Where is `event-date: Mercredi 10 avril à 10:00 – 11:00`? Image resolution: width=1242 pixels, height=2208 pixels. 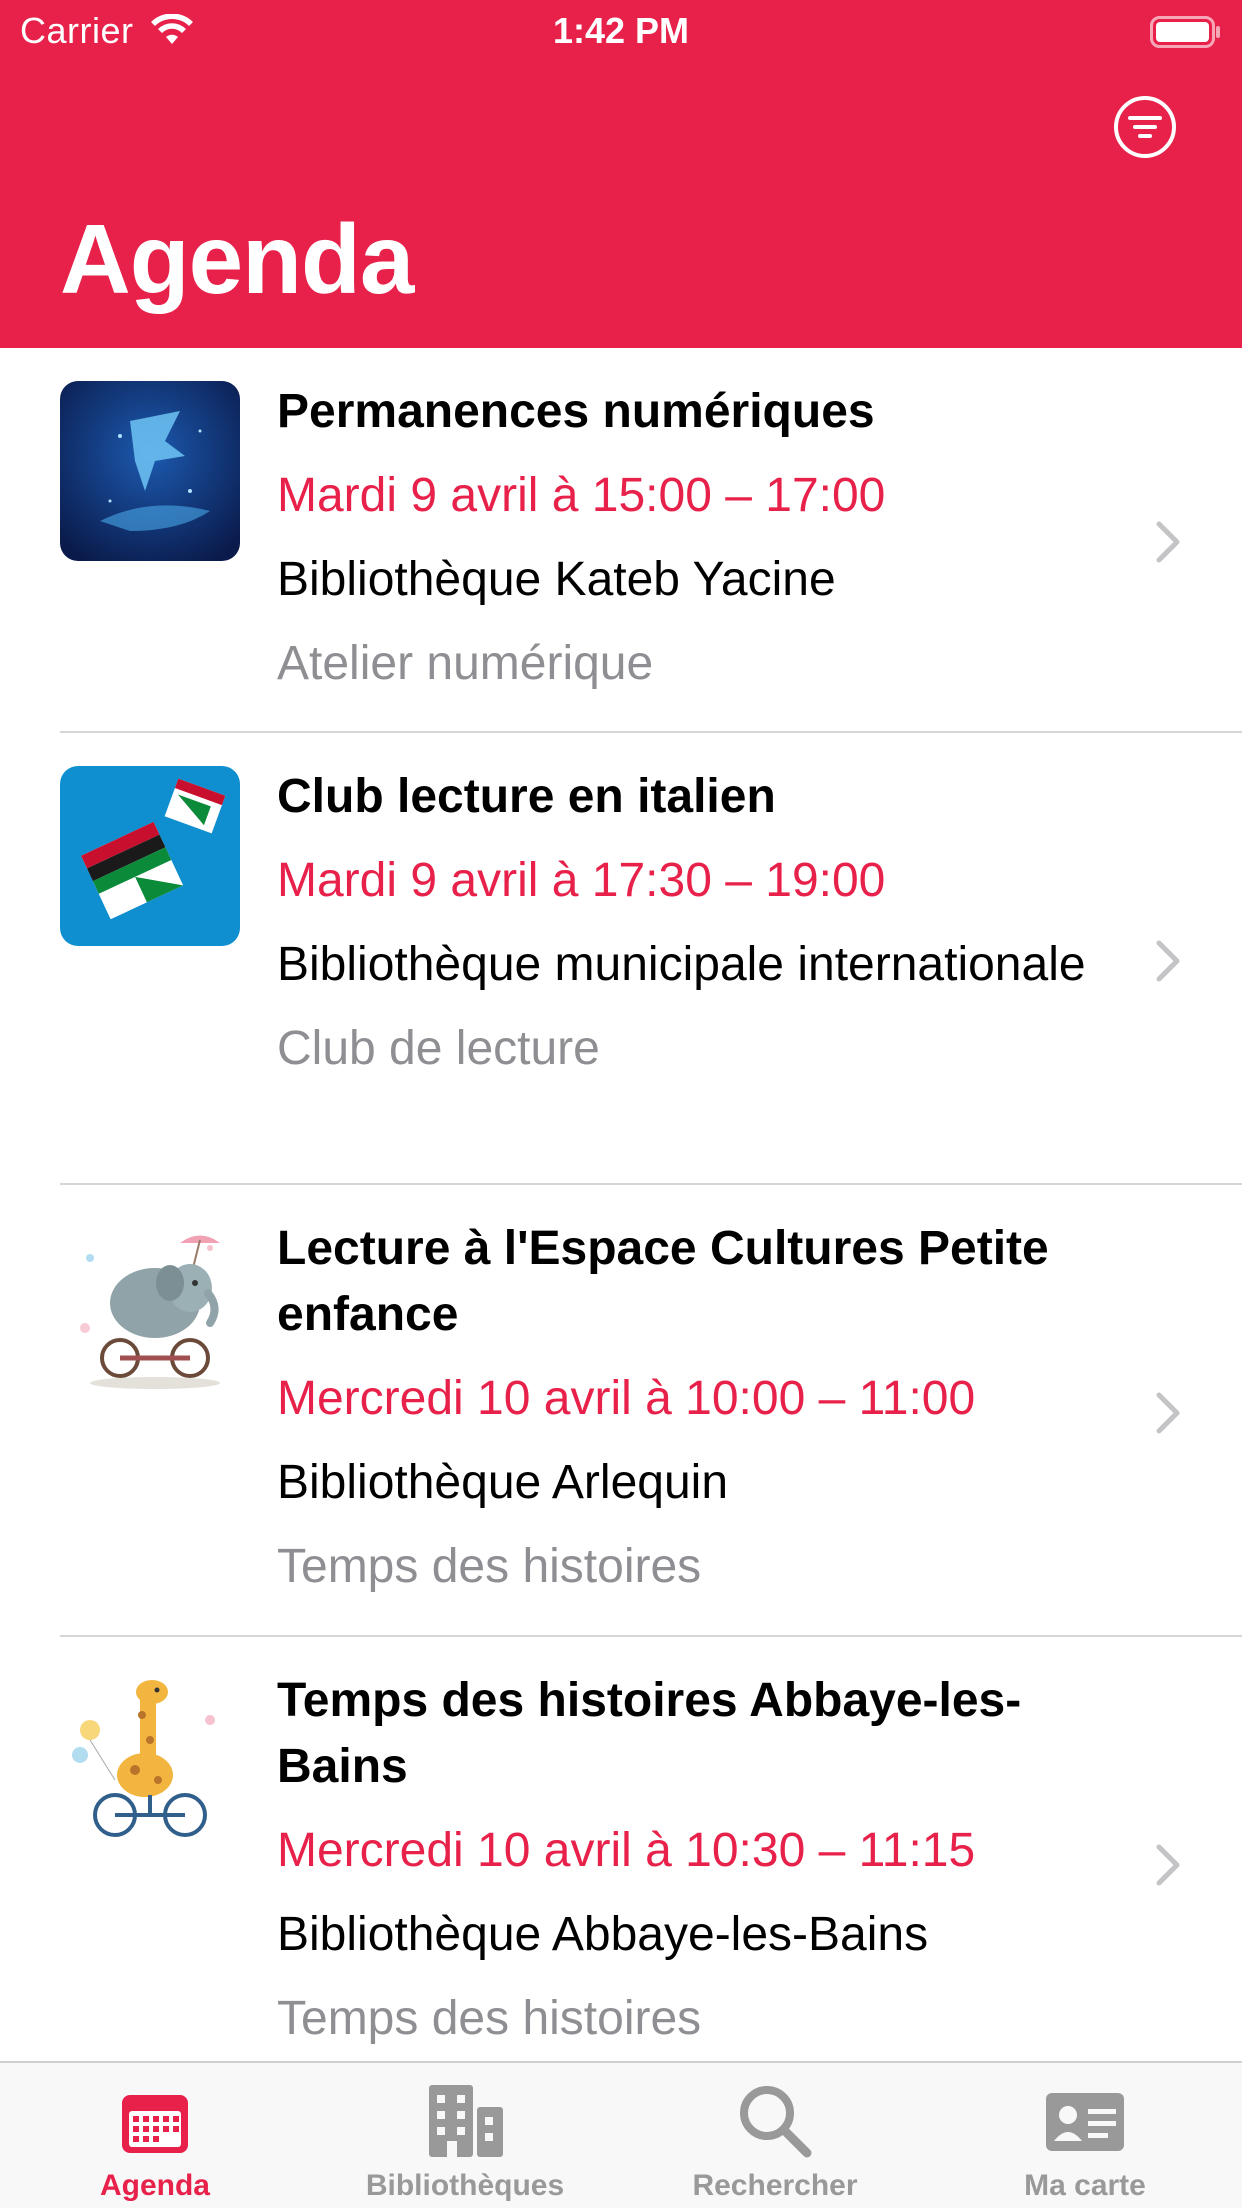
event-date: Mercredi 10 avril à 10:00 – 11:00 is located at coordinates (626, 1398).